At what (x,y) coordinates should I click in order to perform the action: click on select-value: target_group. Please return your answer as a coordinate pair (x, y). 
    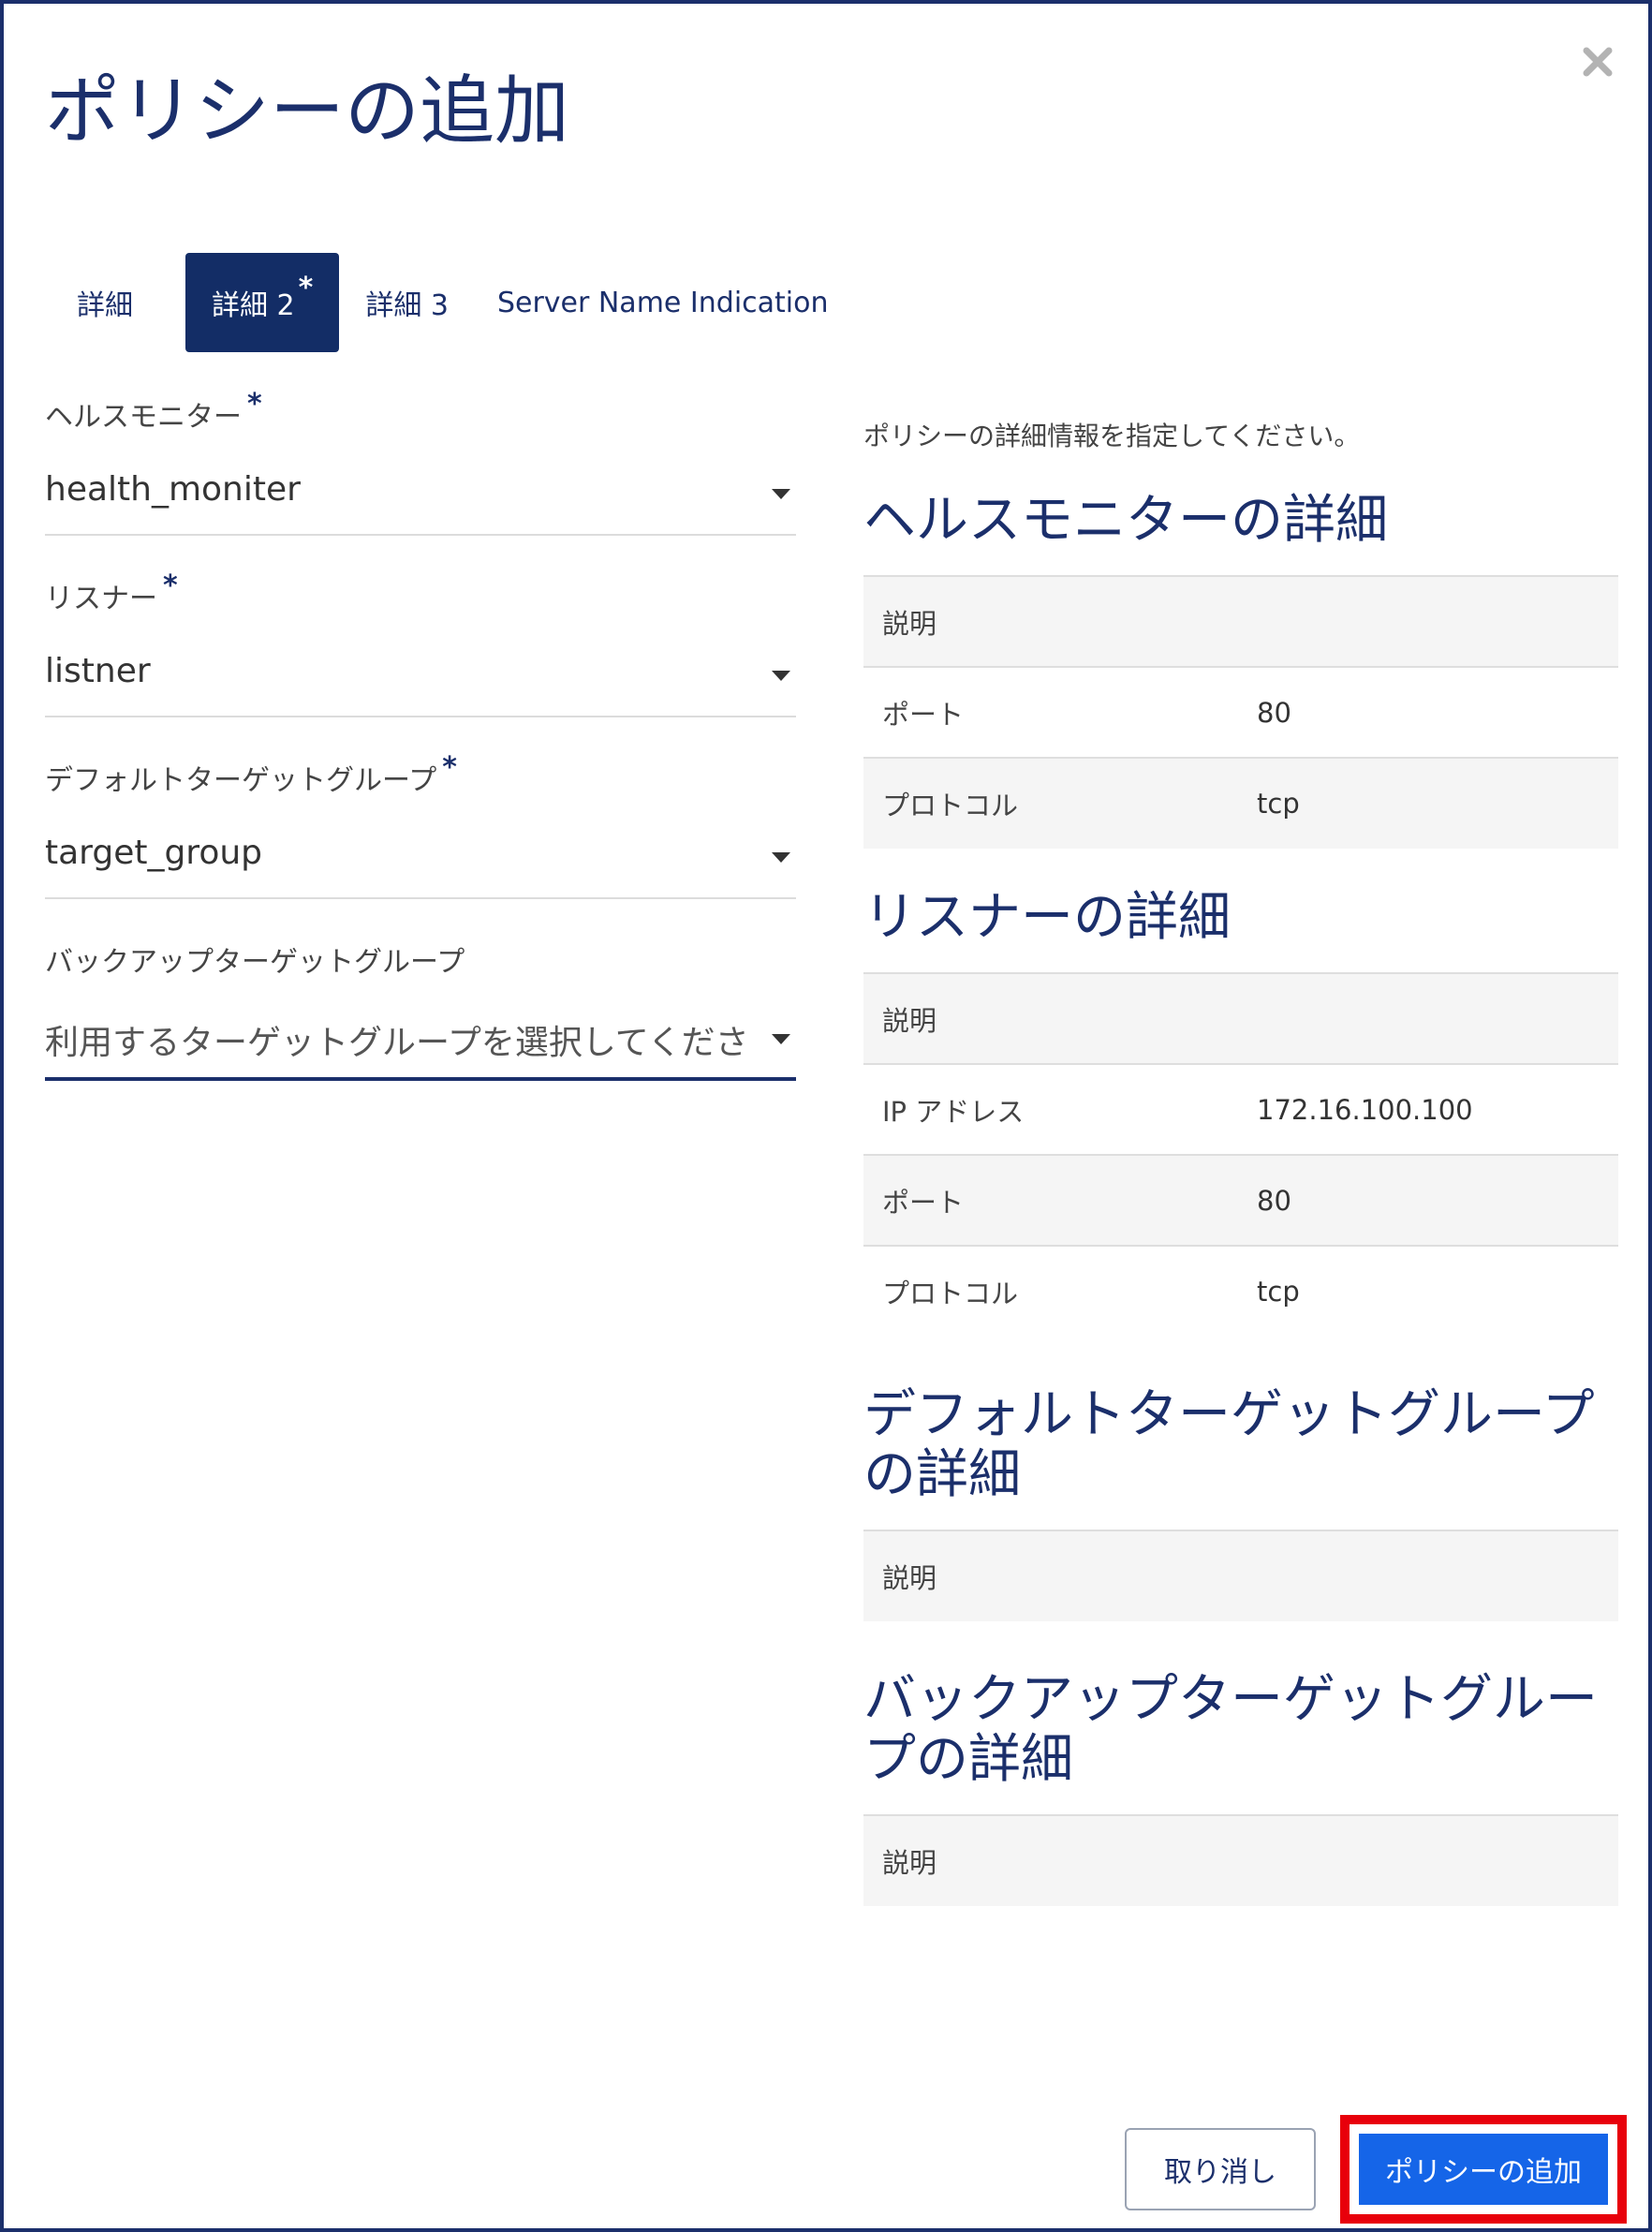
    Looking at the image, I should click on (154, 853).